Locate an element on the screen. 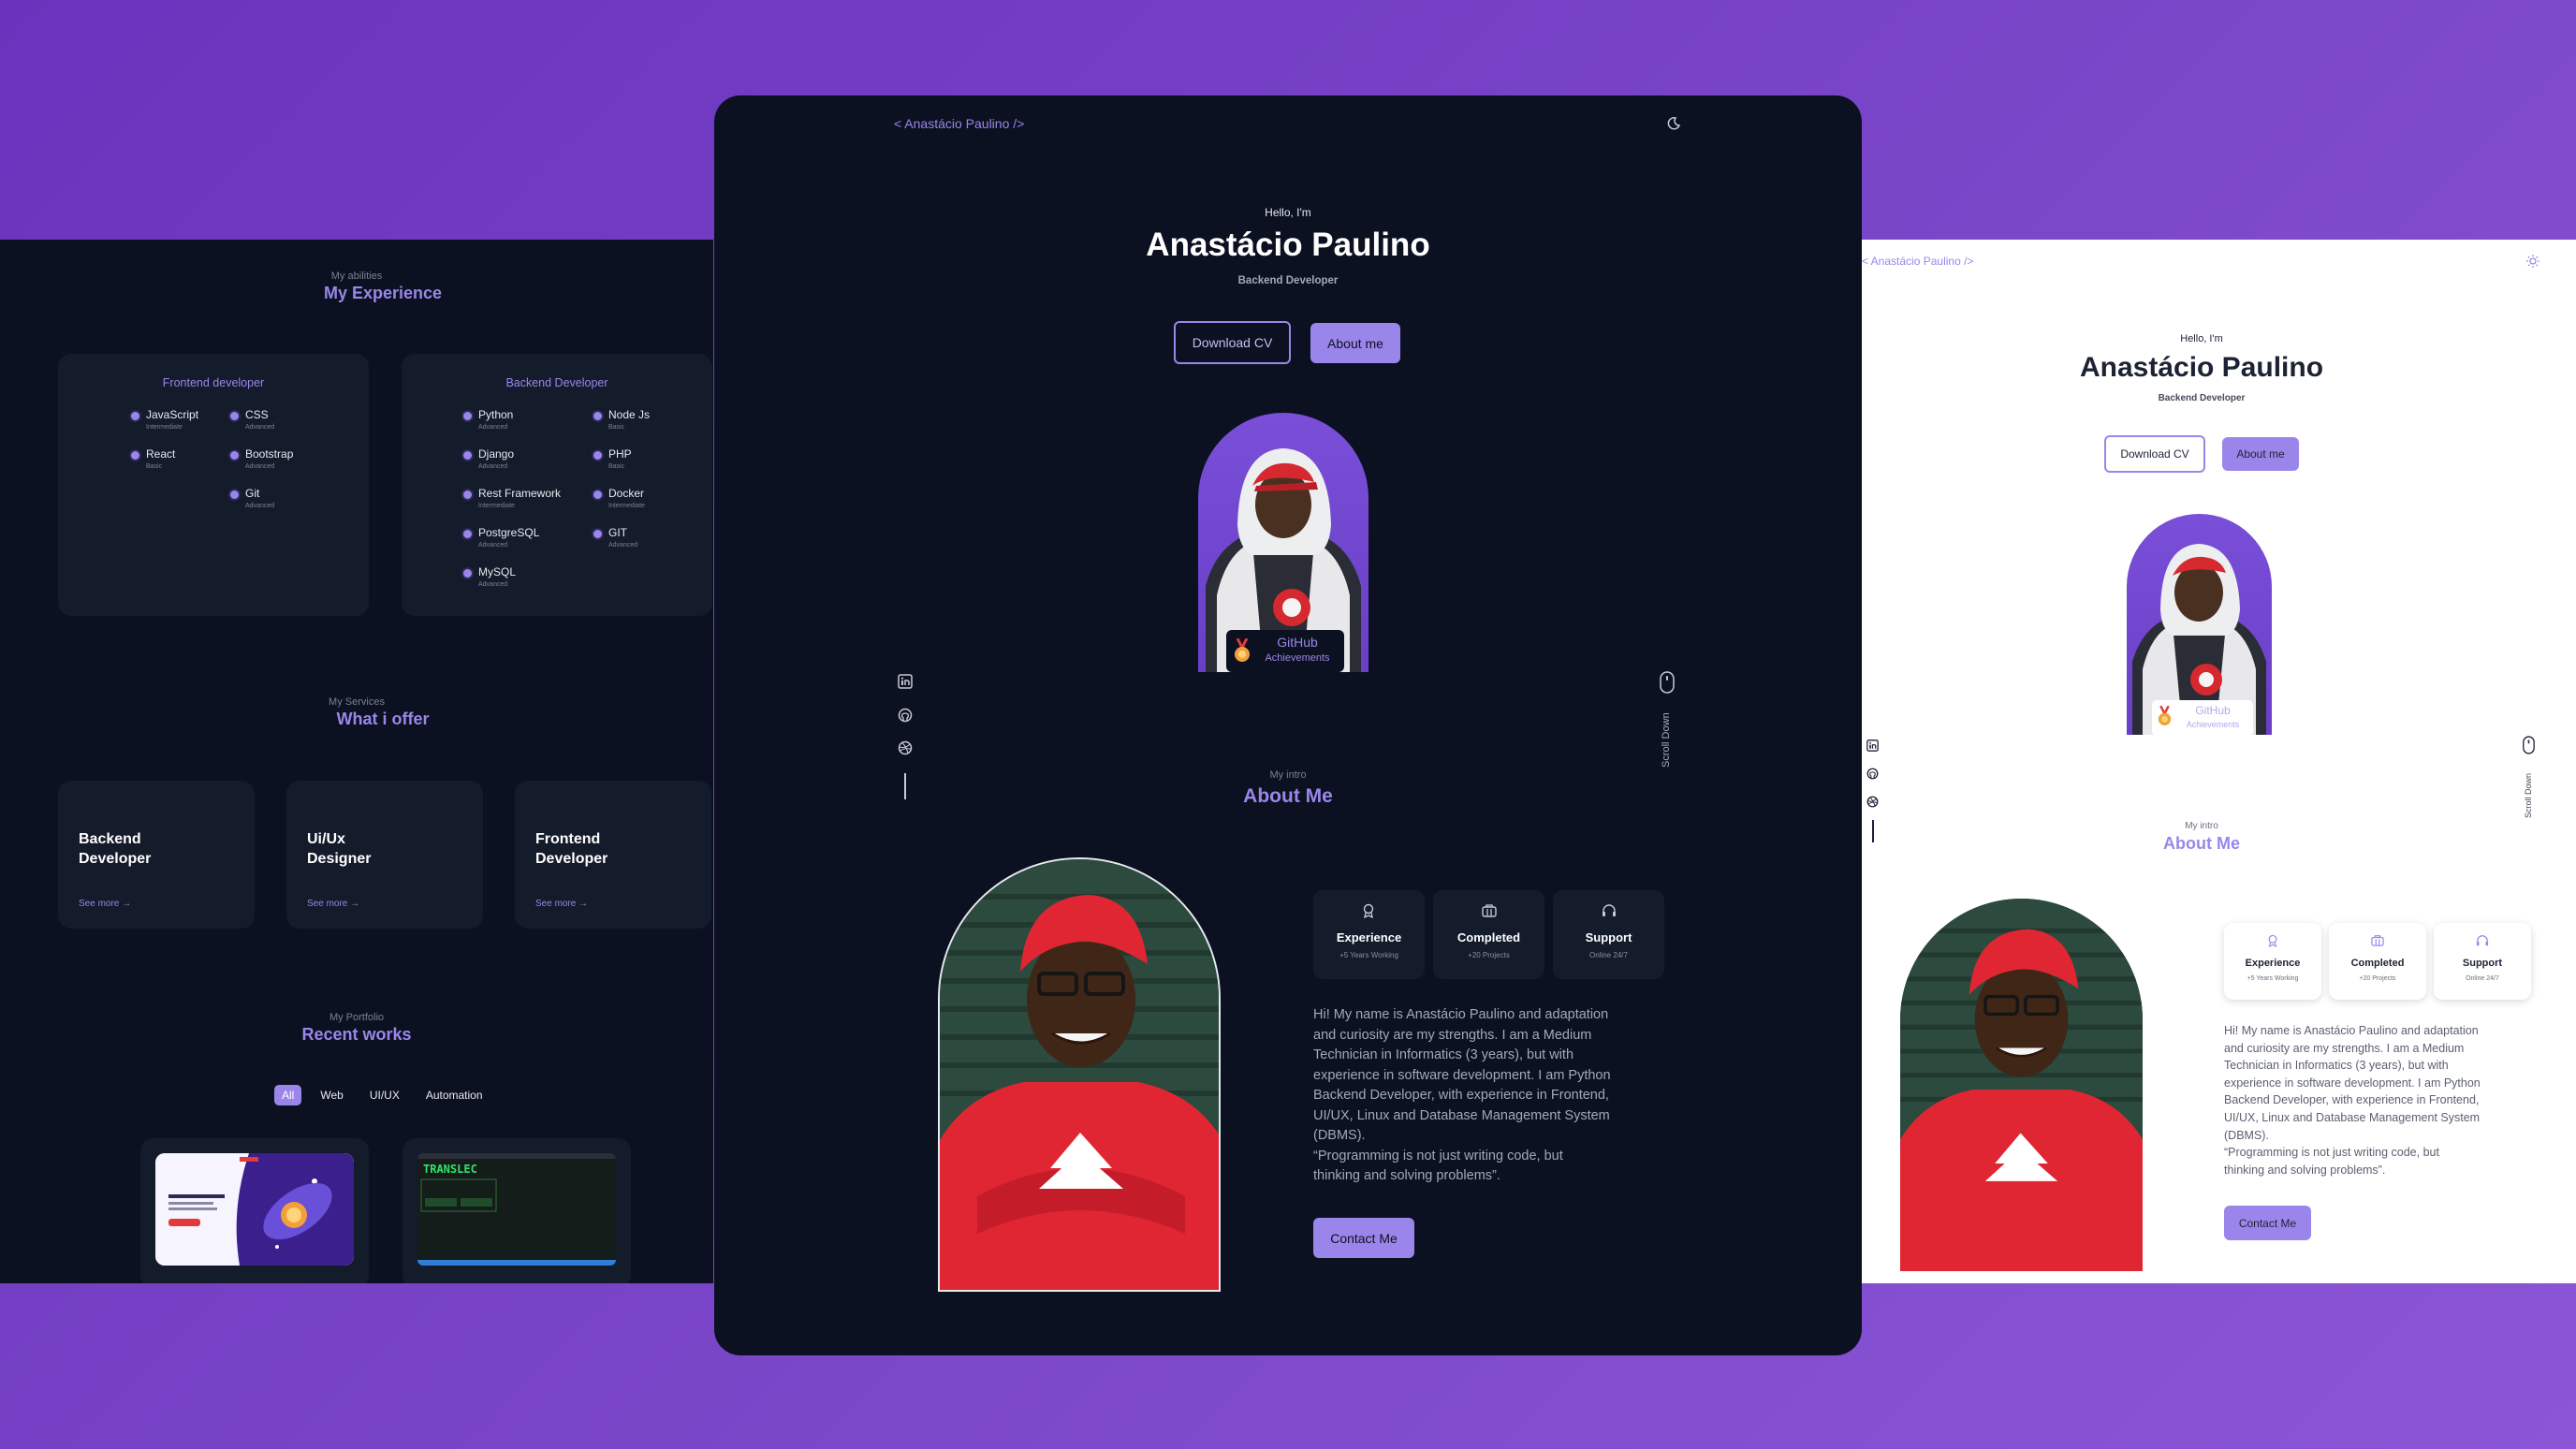  portfolio-card is located at coordinates (254, 1210).